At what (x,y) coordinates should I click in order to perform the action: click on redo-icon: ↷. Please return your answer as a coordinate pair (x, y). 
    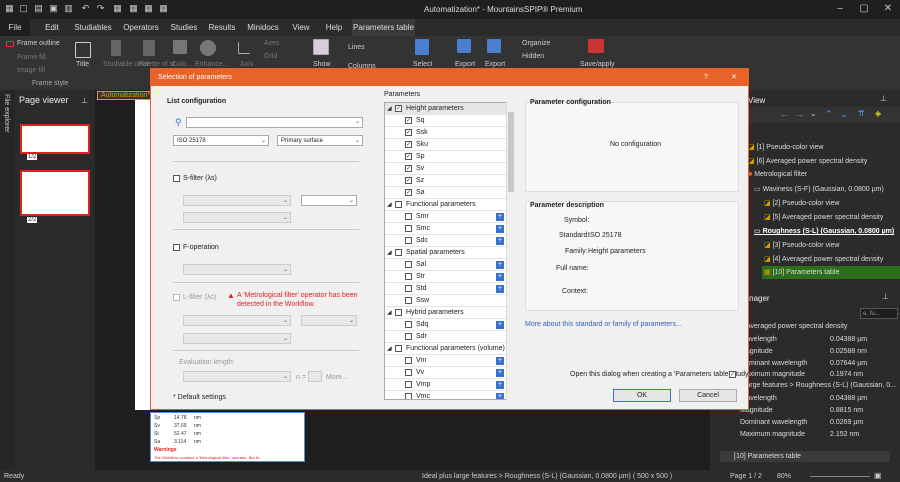
    Looking at the image, I should click on (100, 8).